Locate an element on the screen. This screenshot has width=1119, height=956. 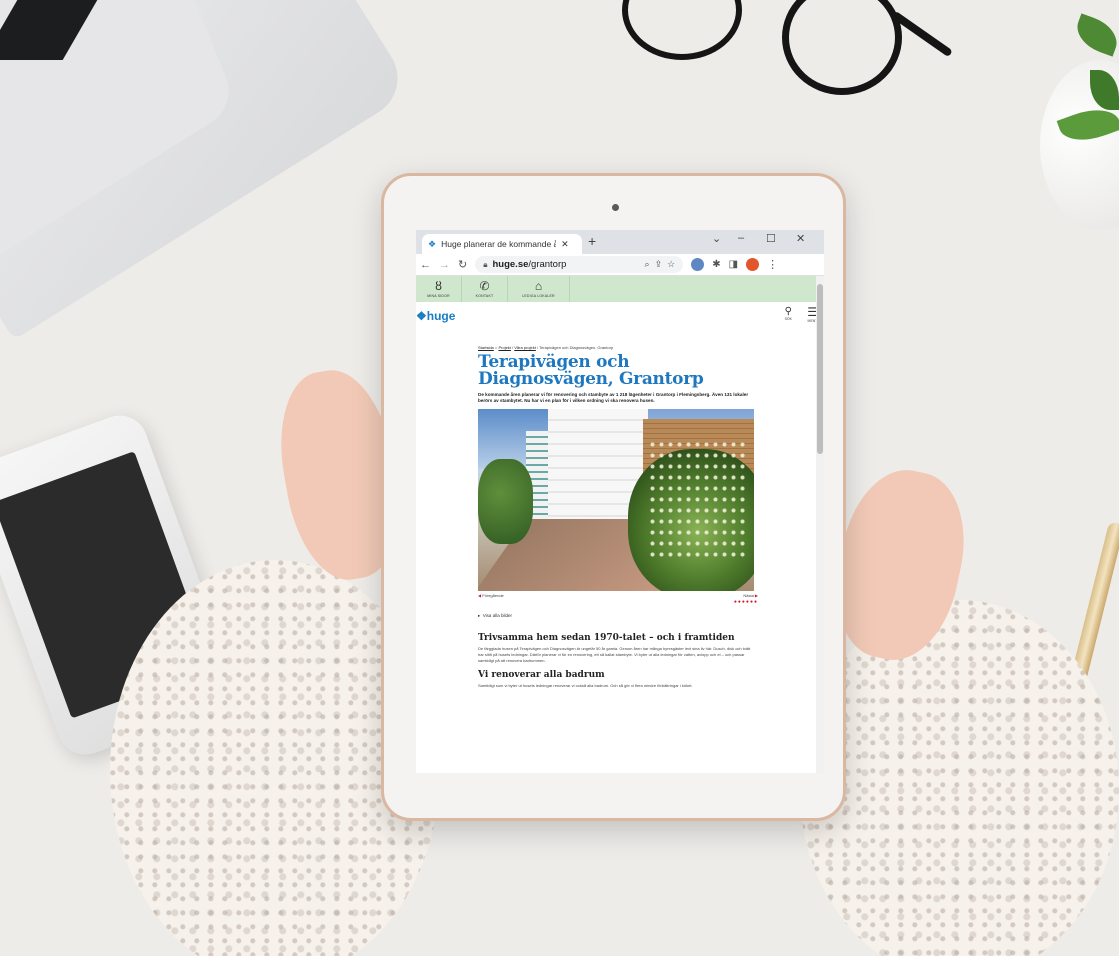
home-icon: ⌂ is located at coordinates (496, 347).